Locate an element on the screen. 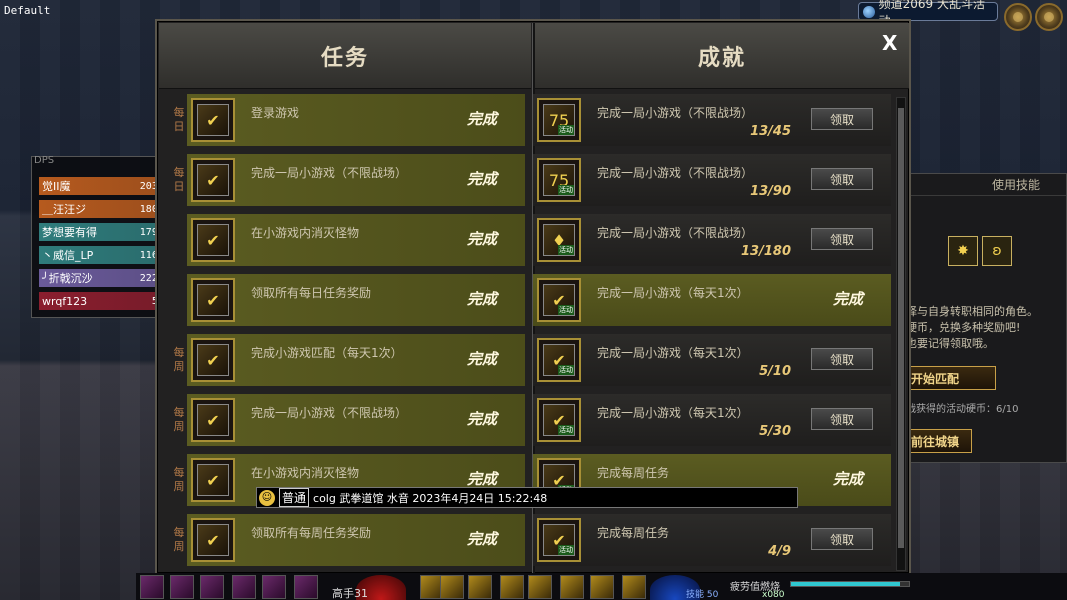 The height and width of the screenshot is (600, 1067). achievement-bar: 75 活动 完成一局小游戏（不限战场） 13/45 领取 is located at coordinates (712, 120).